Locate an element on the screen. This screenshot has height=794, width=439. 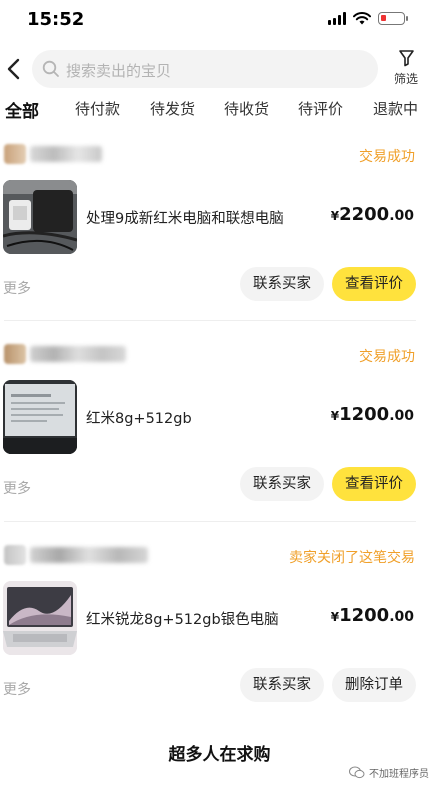
wifi-icon is located at coordinates (362, 18).